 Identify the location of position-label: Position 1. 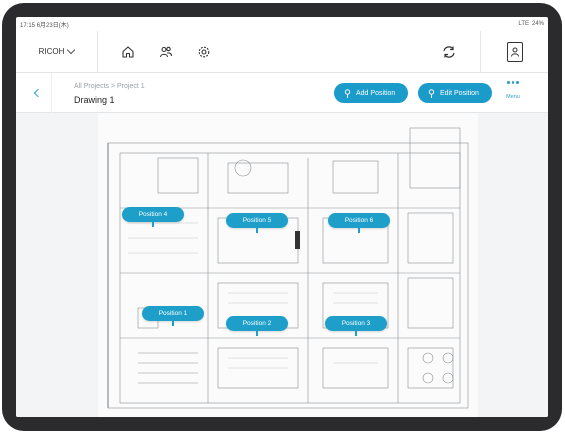
(173, 313).